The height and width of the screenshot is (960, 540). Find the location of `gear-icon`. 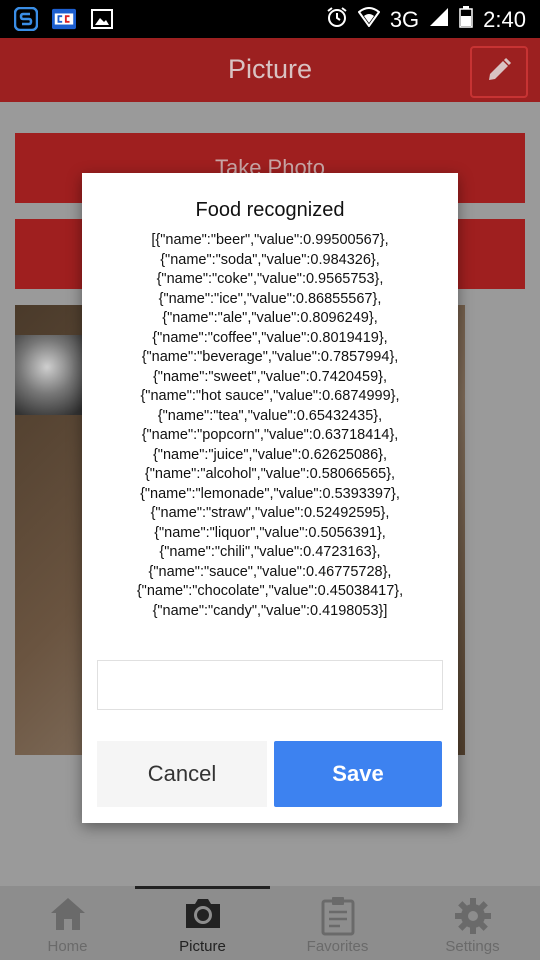

gear-icon is located at coordinates (473, 918).